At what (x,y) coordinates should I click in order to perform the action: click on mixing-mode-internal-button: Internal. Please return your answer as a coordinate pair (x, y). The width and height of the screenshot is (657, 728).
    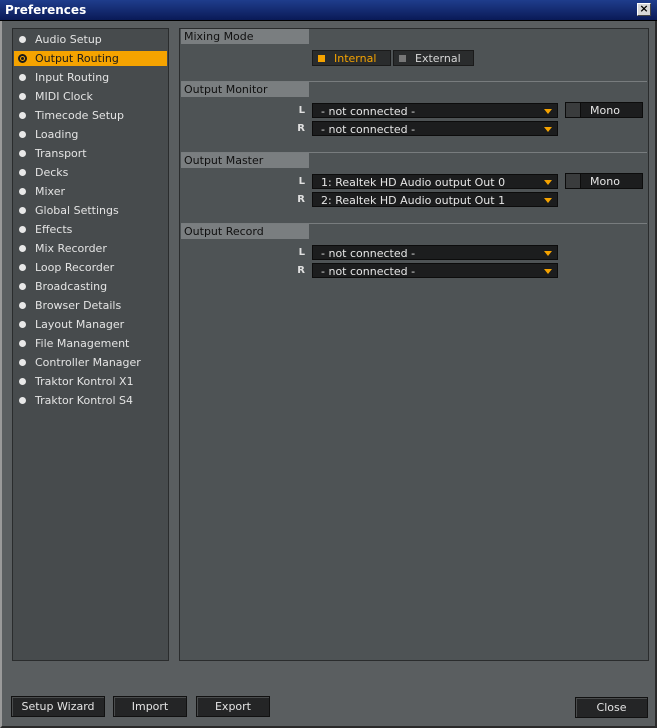
    Looking at the image, I should click on (351, 58).